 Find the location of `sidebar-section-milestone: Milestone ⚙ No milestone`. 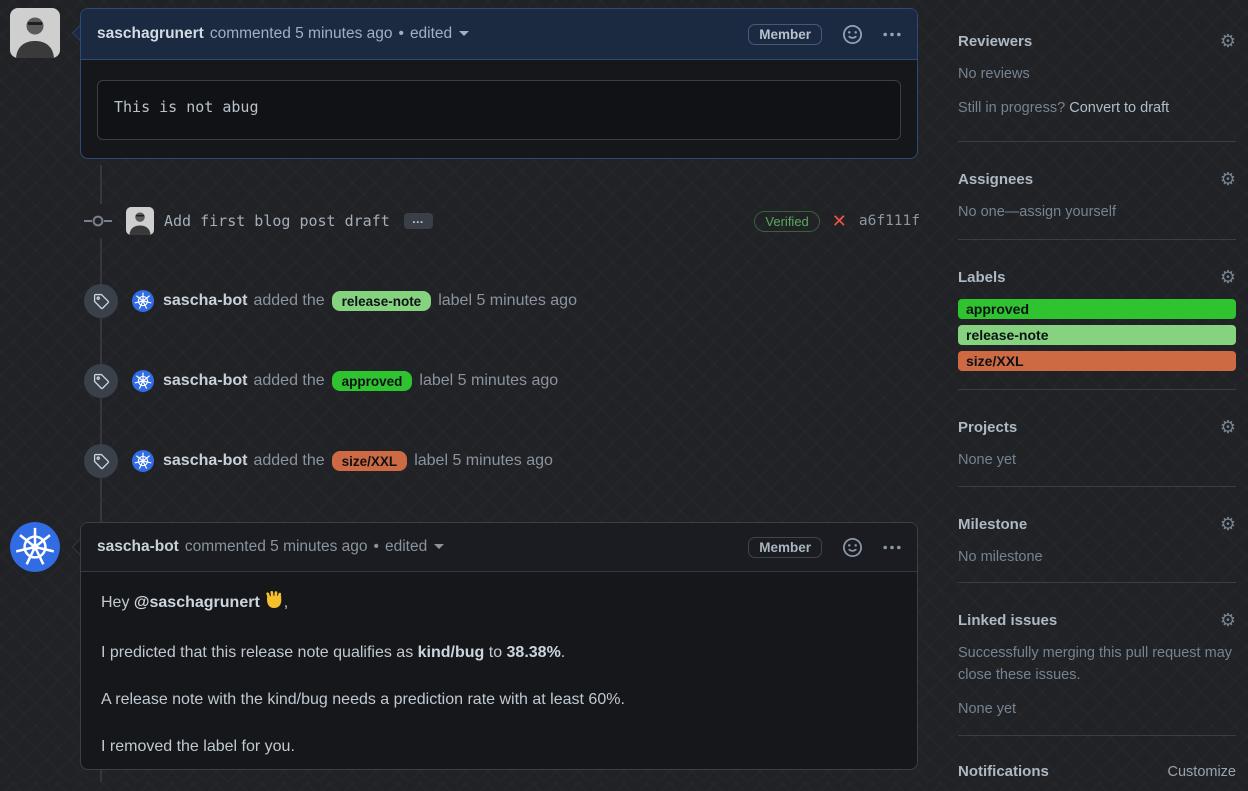

sidebar-section-milestone: Milestone ⚙ No milestone is located at coordinates (1097, 535).